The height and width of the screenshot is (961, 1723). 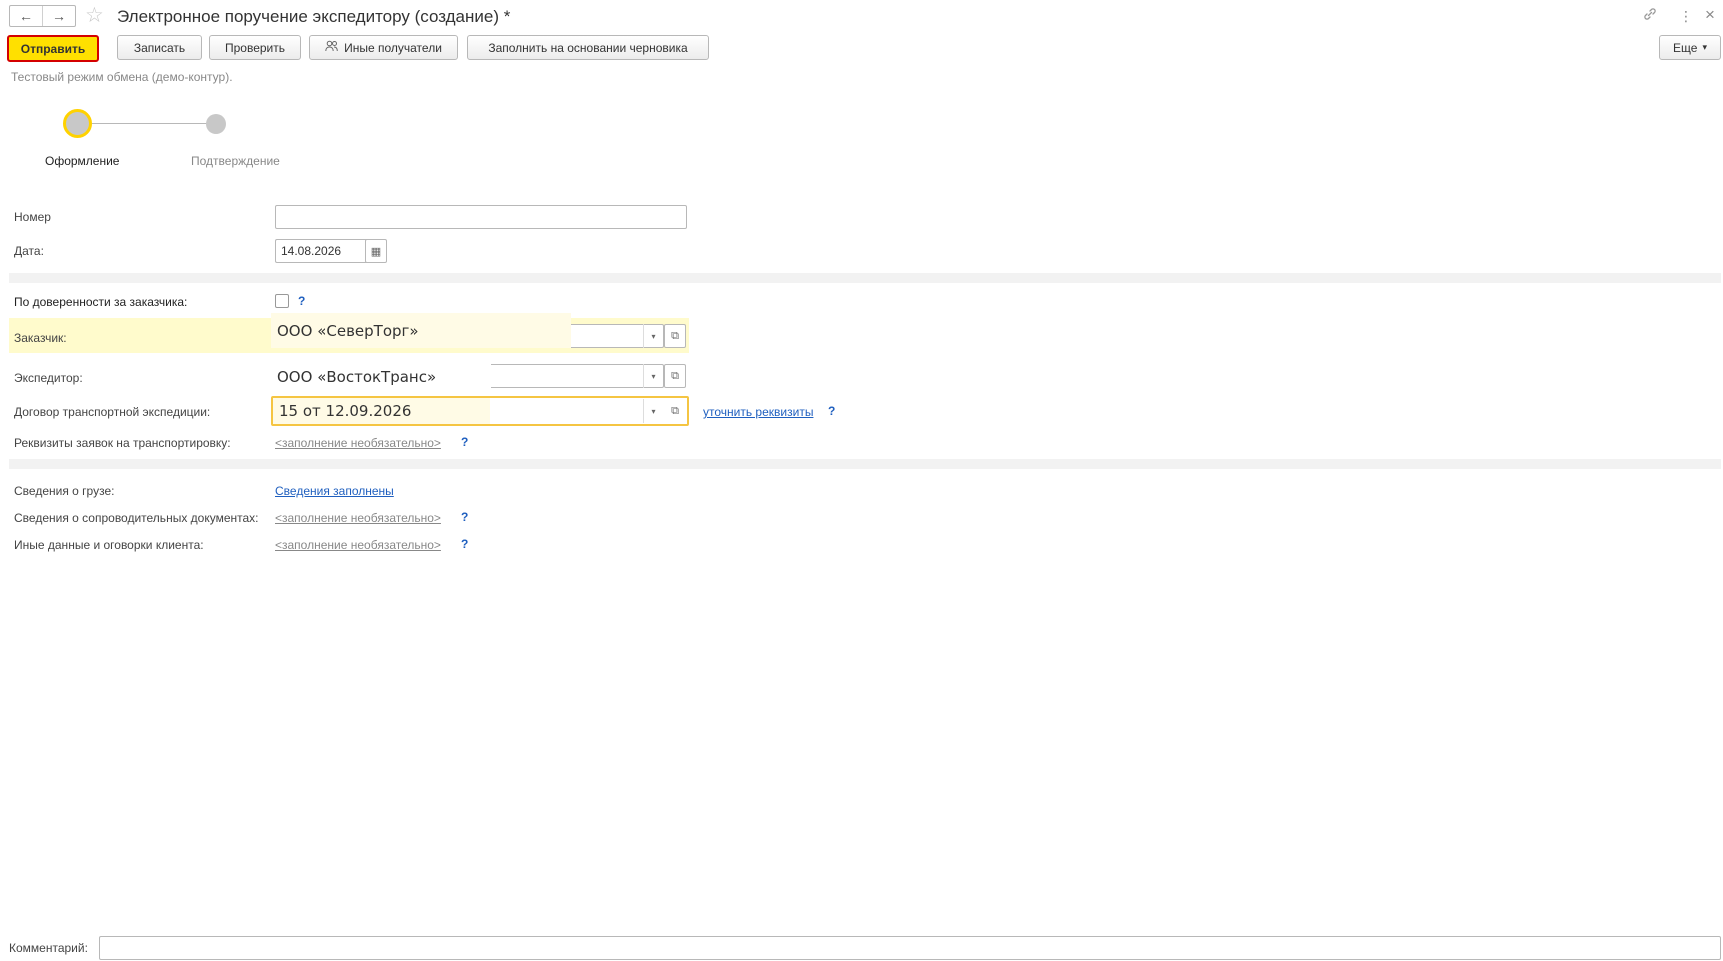 What do you see at coordinates (421, 330) in the screenshot?
I see `customer-value: ООО «СеверТорг»` at bounding box center [421, 330].